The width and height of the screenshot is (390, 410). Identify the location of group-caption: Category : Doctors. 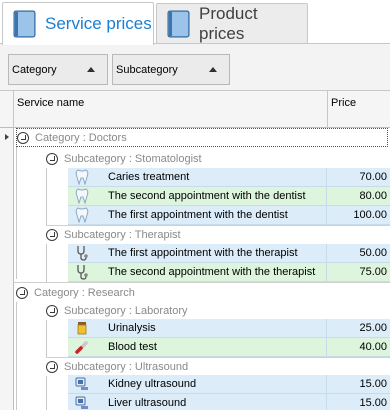
(81, 137).